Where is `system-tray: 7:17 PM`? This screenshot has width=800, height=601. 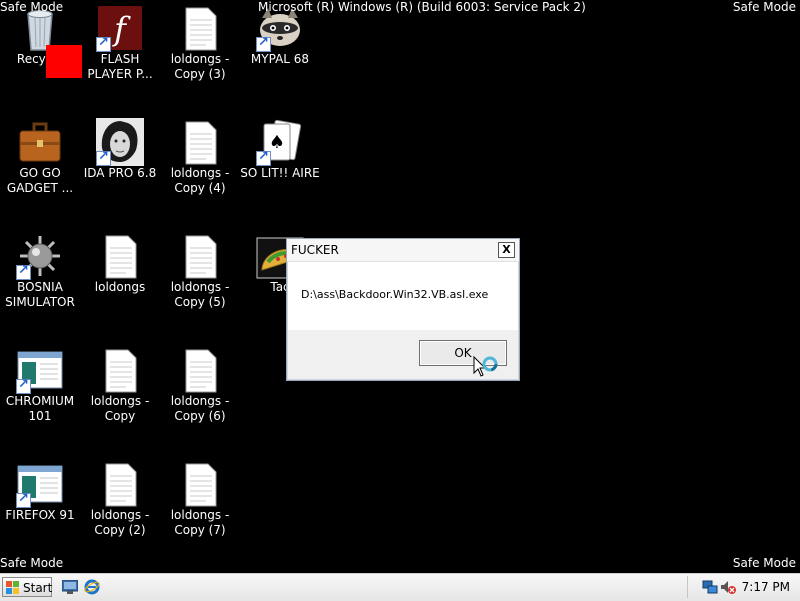
system-tray: 7:17 PM is located at coordinates (743, 587).